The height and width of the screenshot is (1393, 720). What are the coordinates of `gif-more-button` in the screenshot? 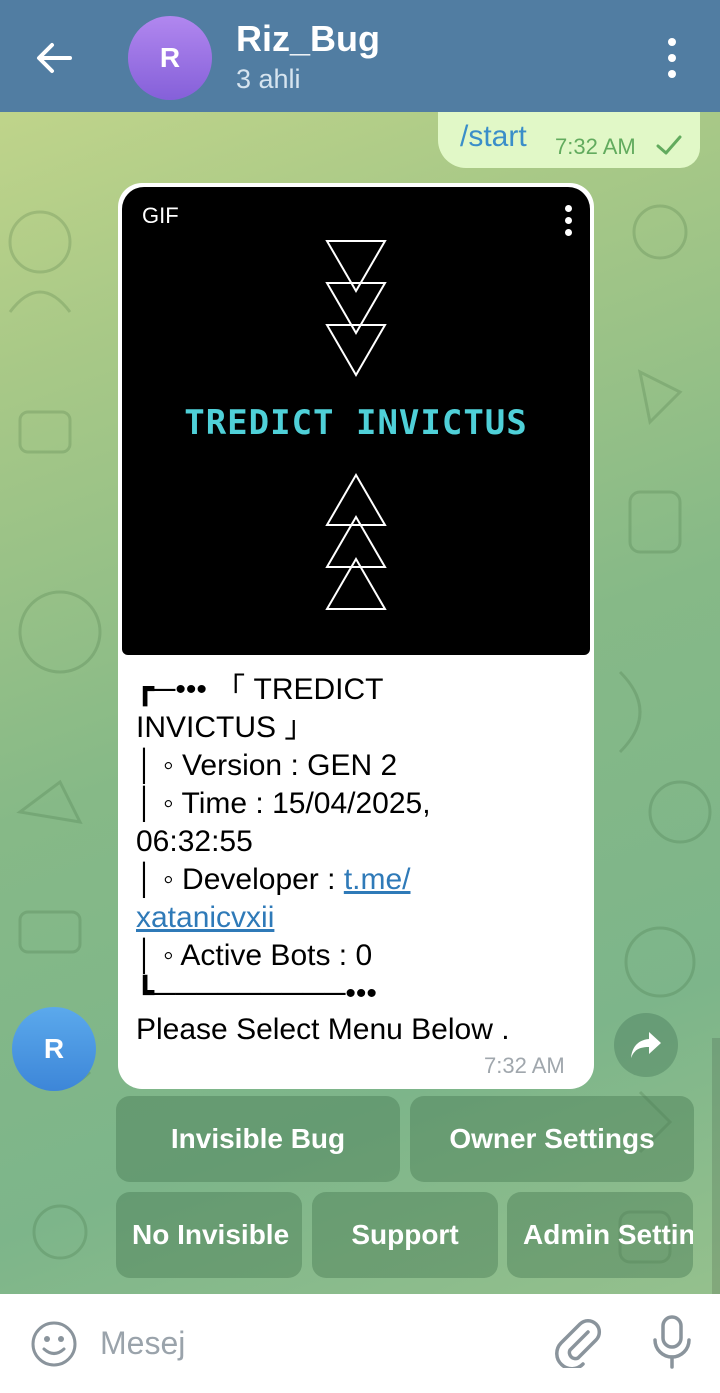 It's located at (568, 225).